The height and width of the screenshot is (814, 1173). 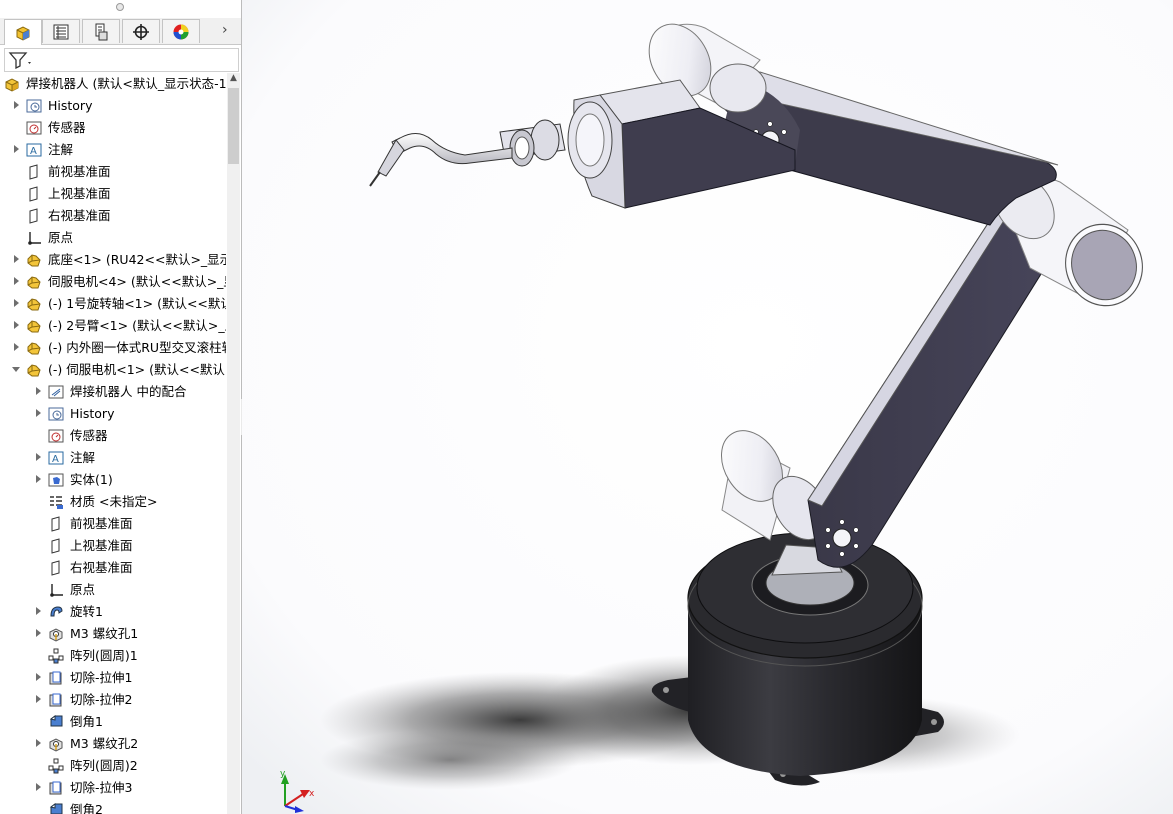 I want to click on assembly-icon, so click(x=12, y=85).